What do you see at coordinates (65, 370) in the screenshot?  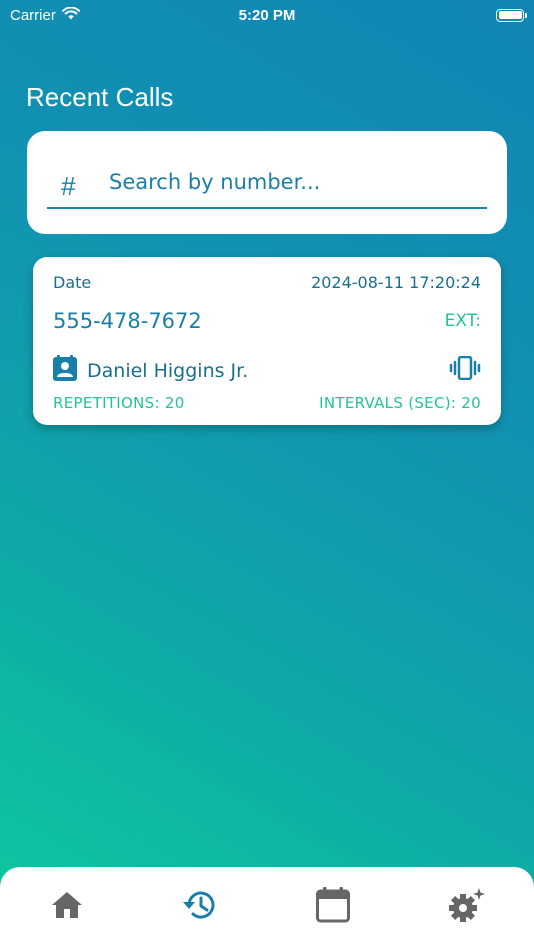 I see `contact-card-icon` at bounding box center [65, 370].